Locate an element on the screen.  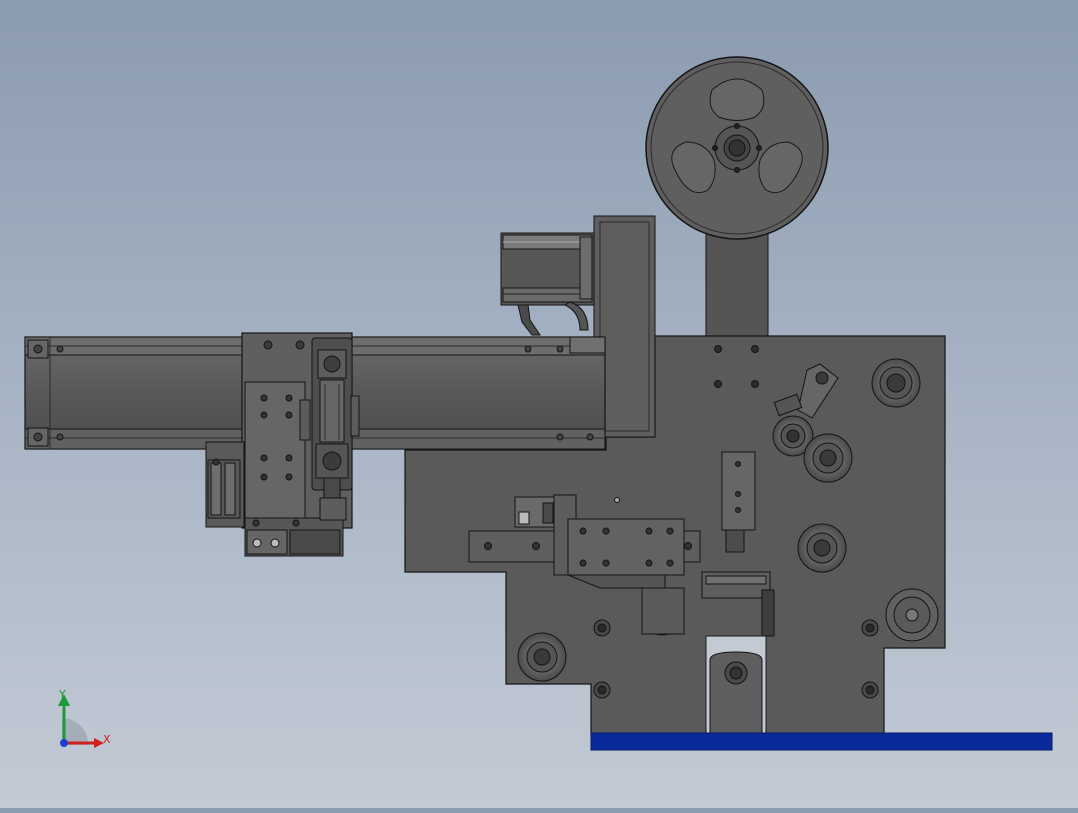
axis-x-label: X is located at coordinates (107, 739).